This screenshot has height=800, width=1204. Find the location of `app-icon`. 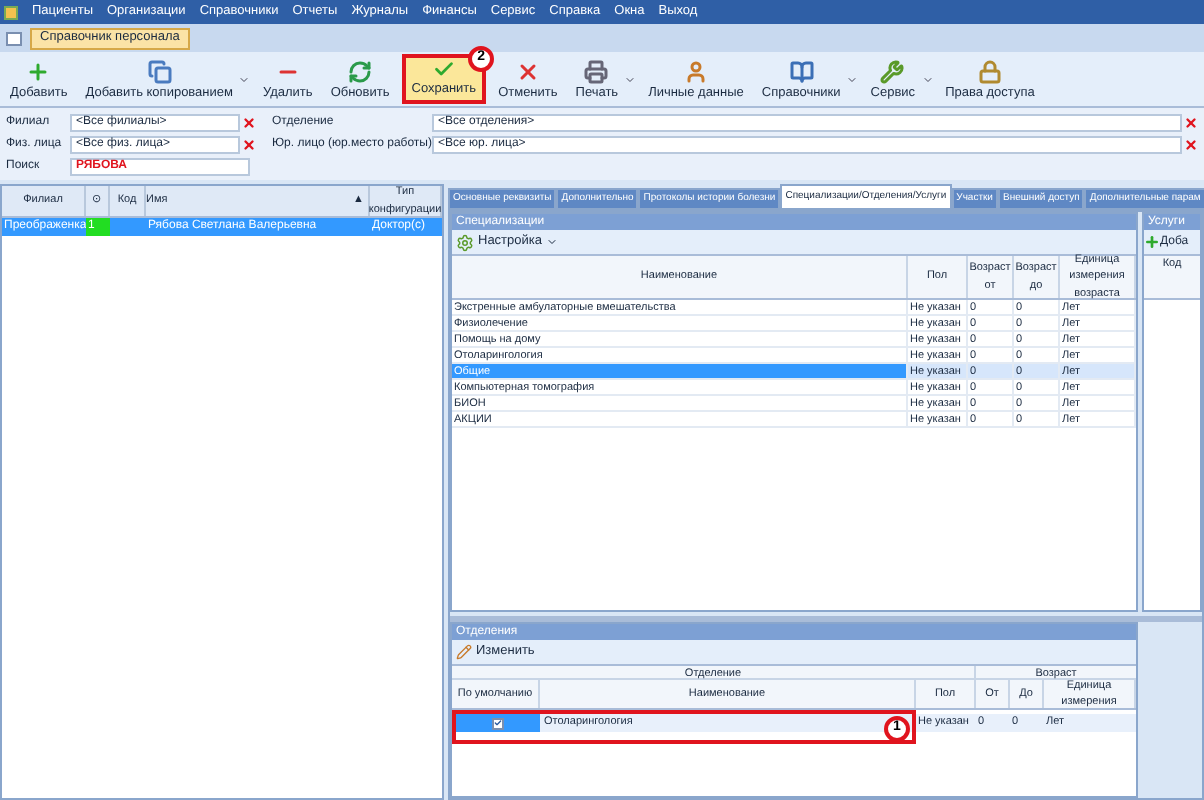

app-icon is located at coordinates (11, 12).